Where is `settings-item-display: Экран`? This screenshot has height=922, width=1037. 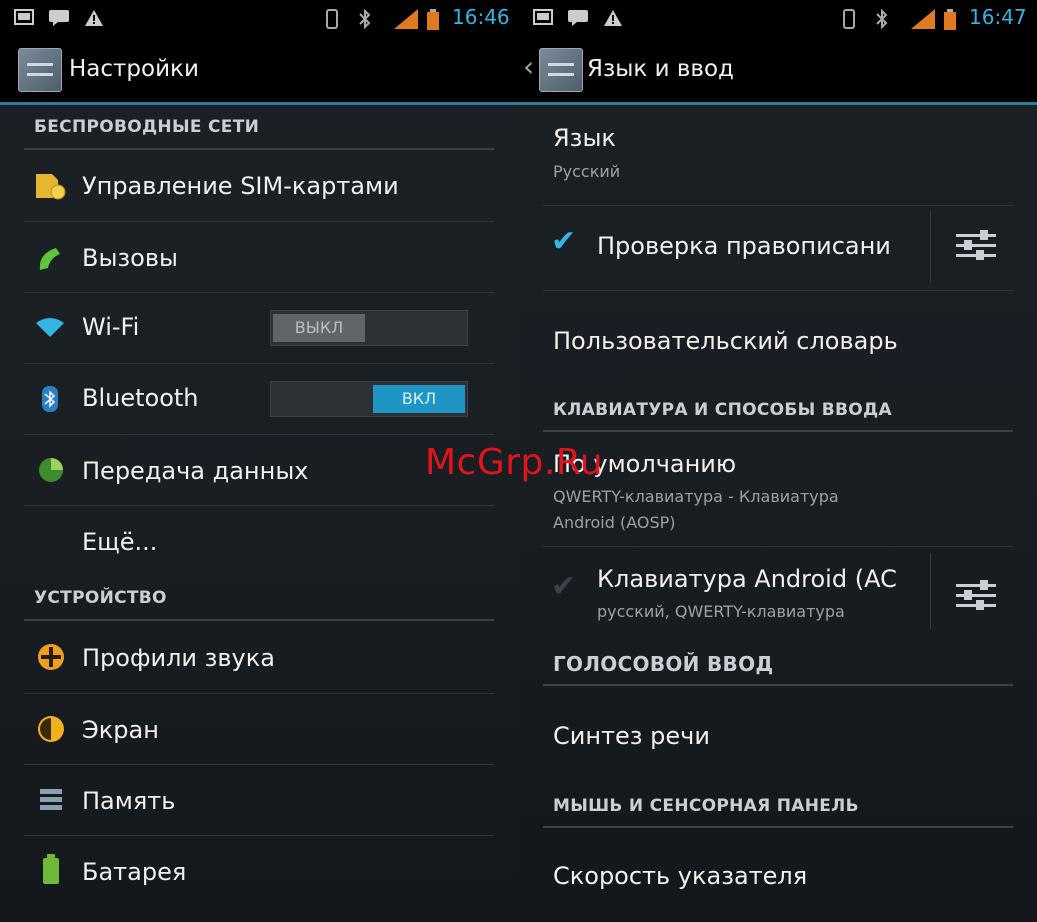
settings-item-display: Экран is located at coordinates (259, 729).